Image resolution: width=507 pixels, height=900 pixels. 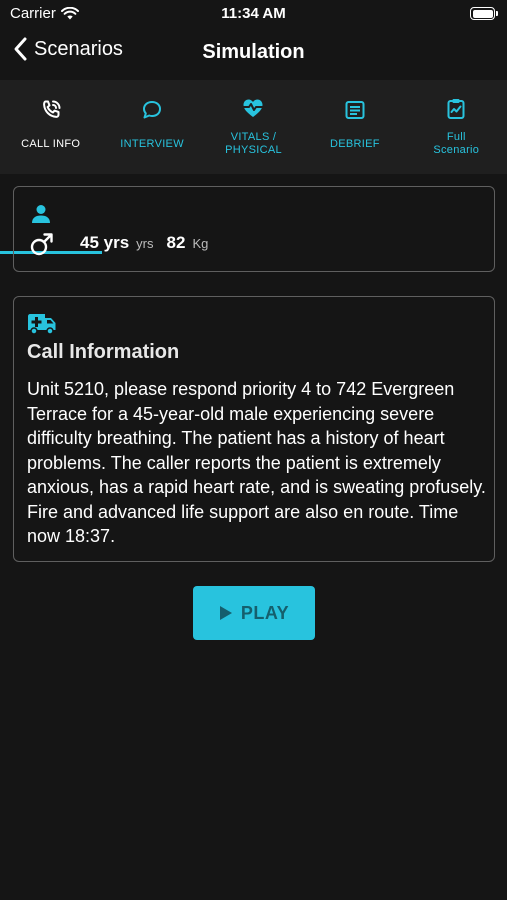 What do you see at coordinates (456, 143) in the screenshot?
I see `tab-label: Full Scenario` at bounding box center [456, 143].